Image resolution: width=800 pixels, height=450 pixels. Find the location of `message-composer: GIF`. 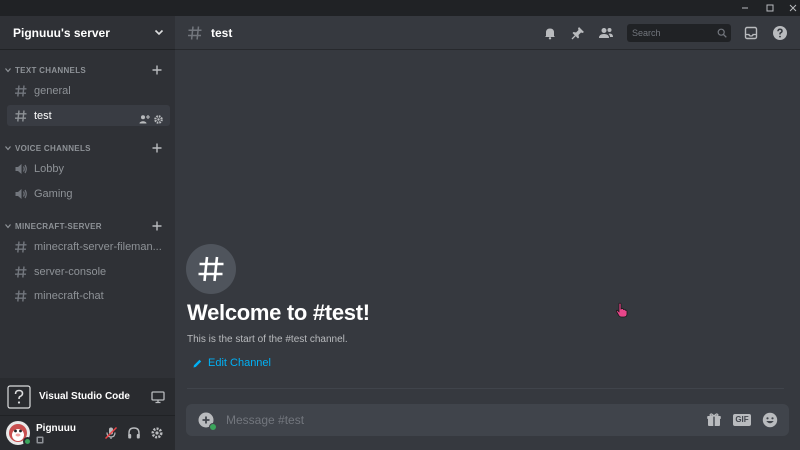

message-composer: GIF is located at coordinates (487, 420).